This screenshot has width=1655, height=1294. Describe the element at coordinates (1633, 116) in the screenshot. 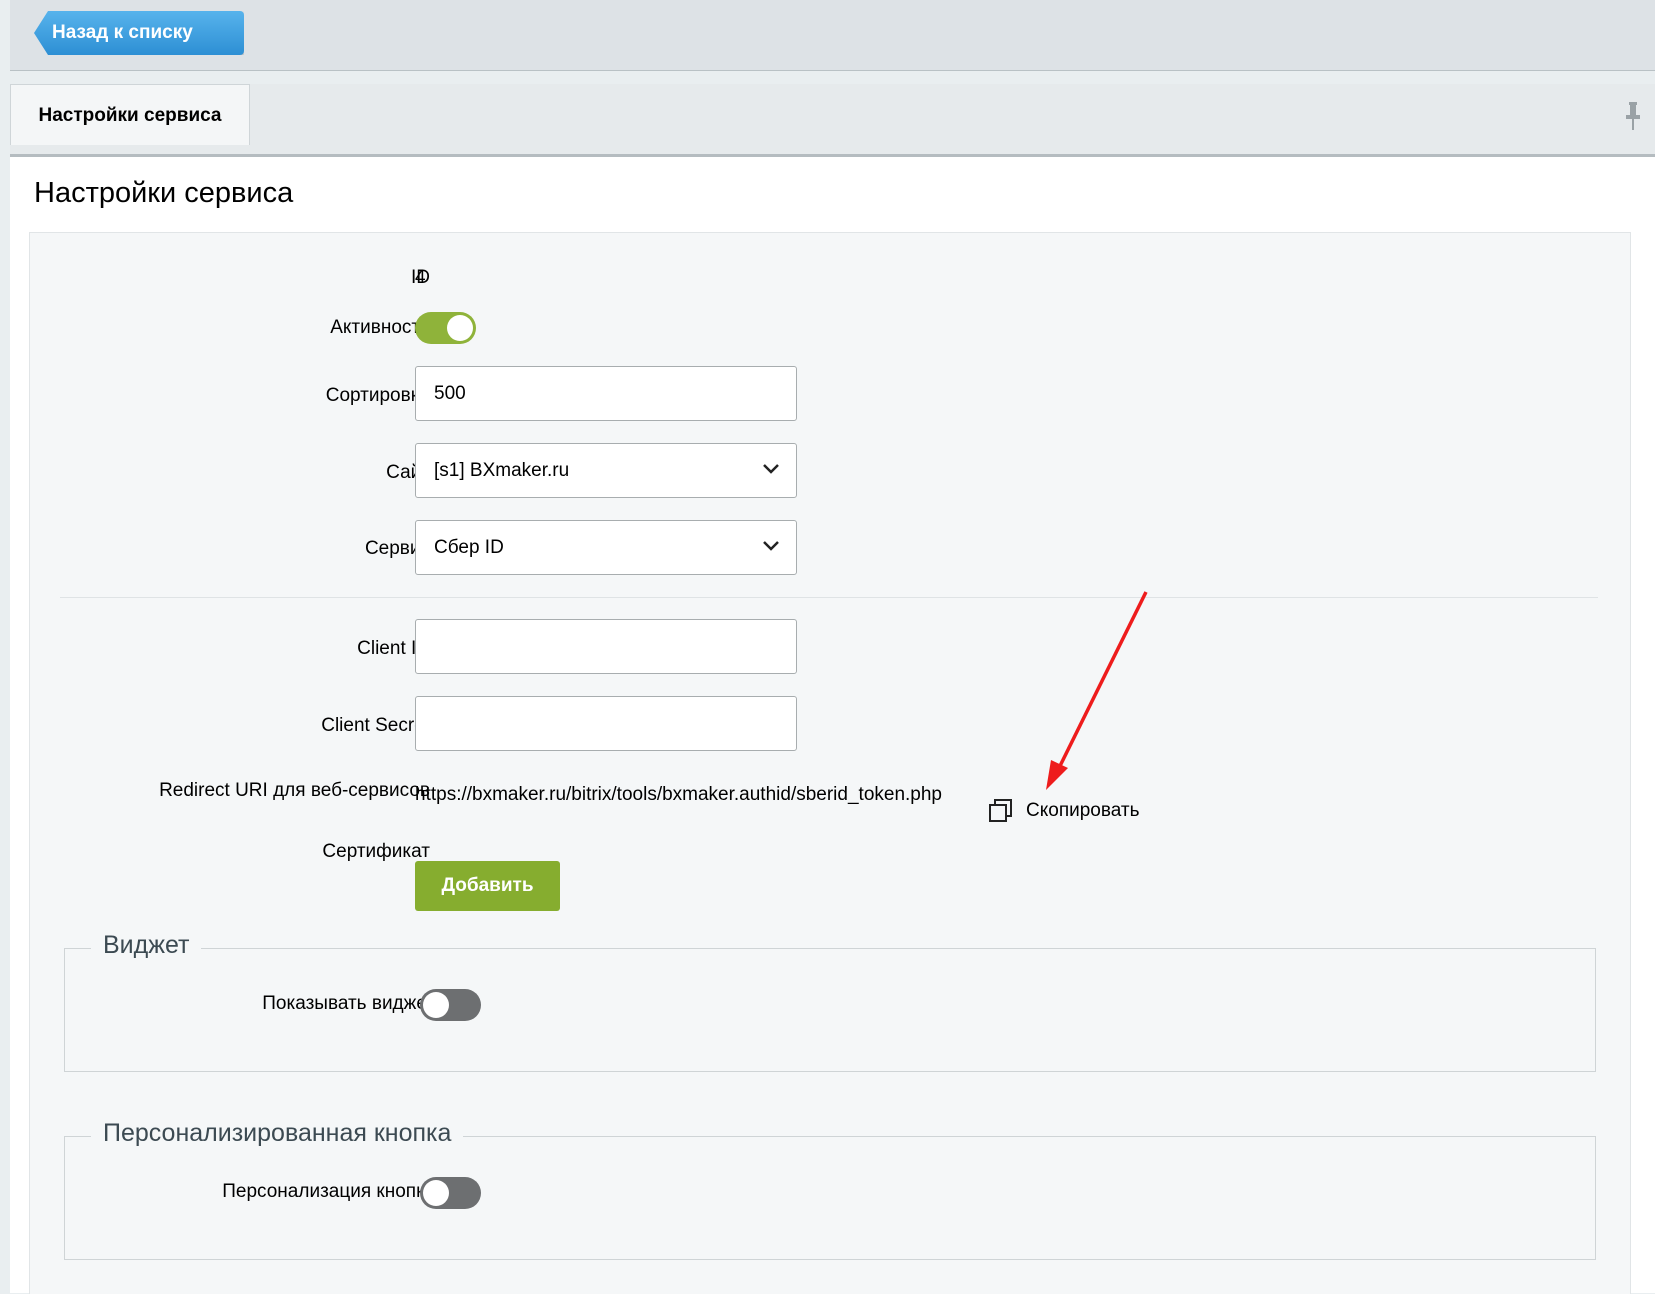

I see `pin-icon` at that location.